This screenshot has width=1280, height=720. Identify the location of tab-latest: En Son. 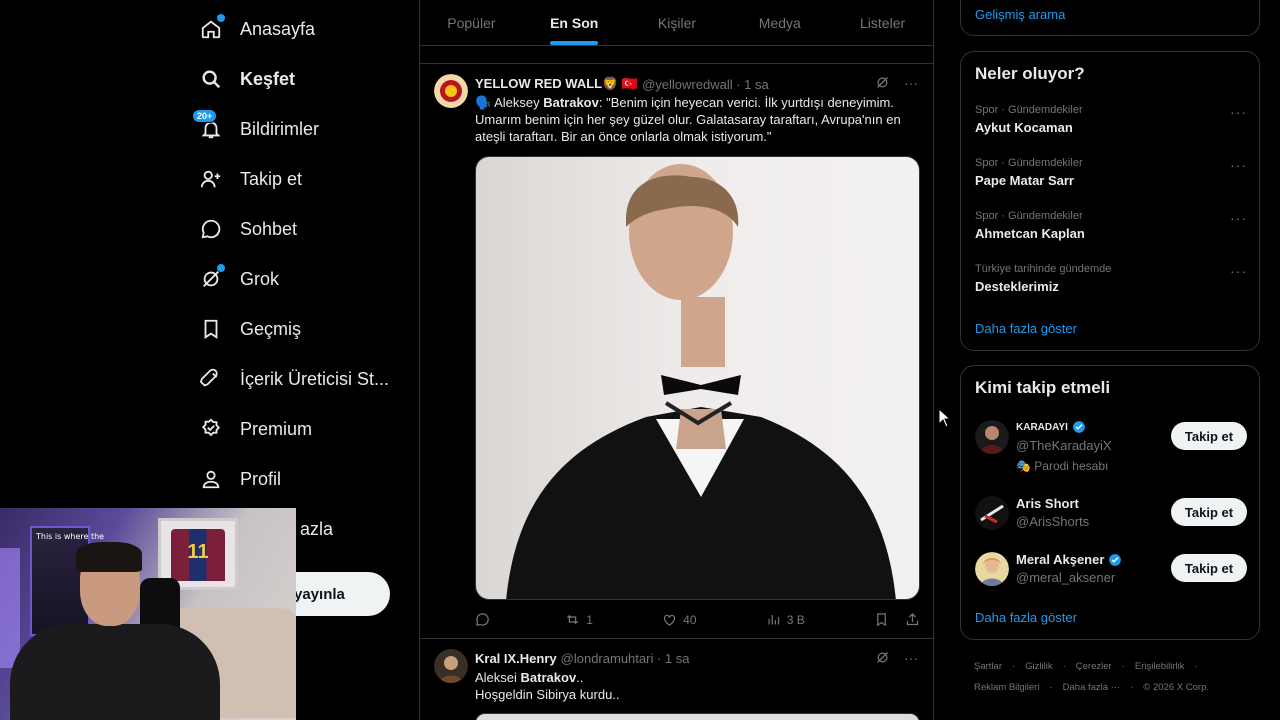
(574, 22).